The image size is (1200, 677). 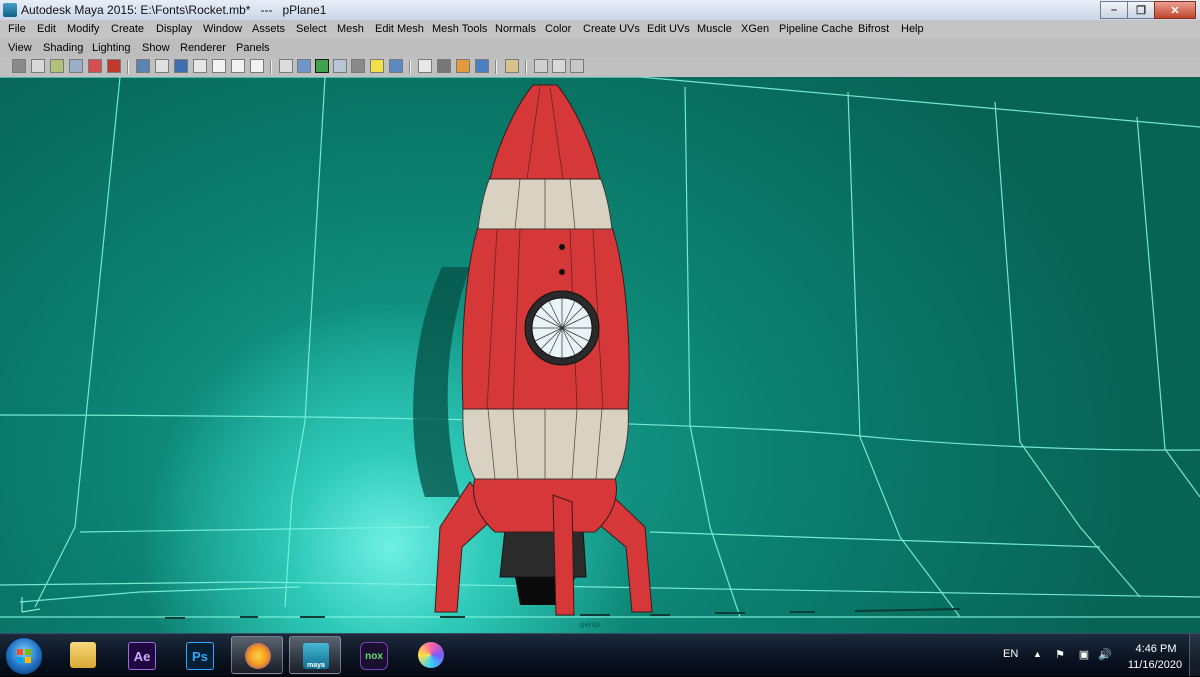 What do you see at coordinates (463, 66) in the screenshot?
I see `multisample-aa-icon` at bounding box center [463, 66].